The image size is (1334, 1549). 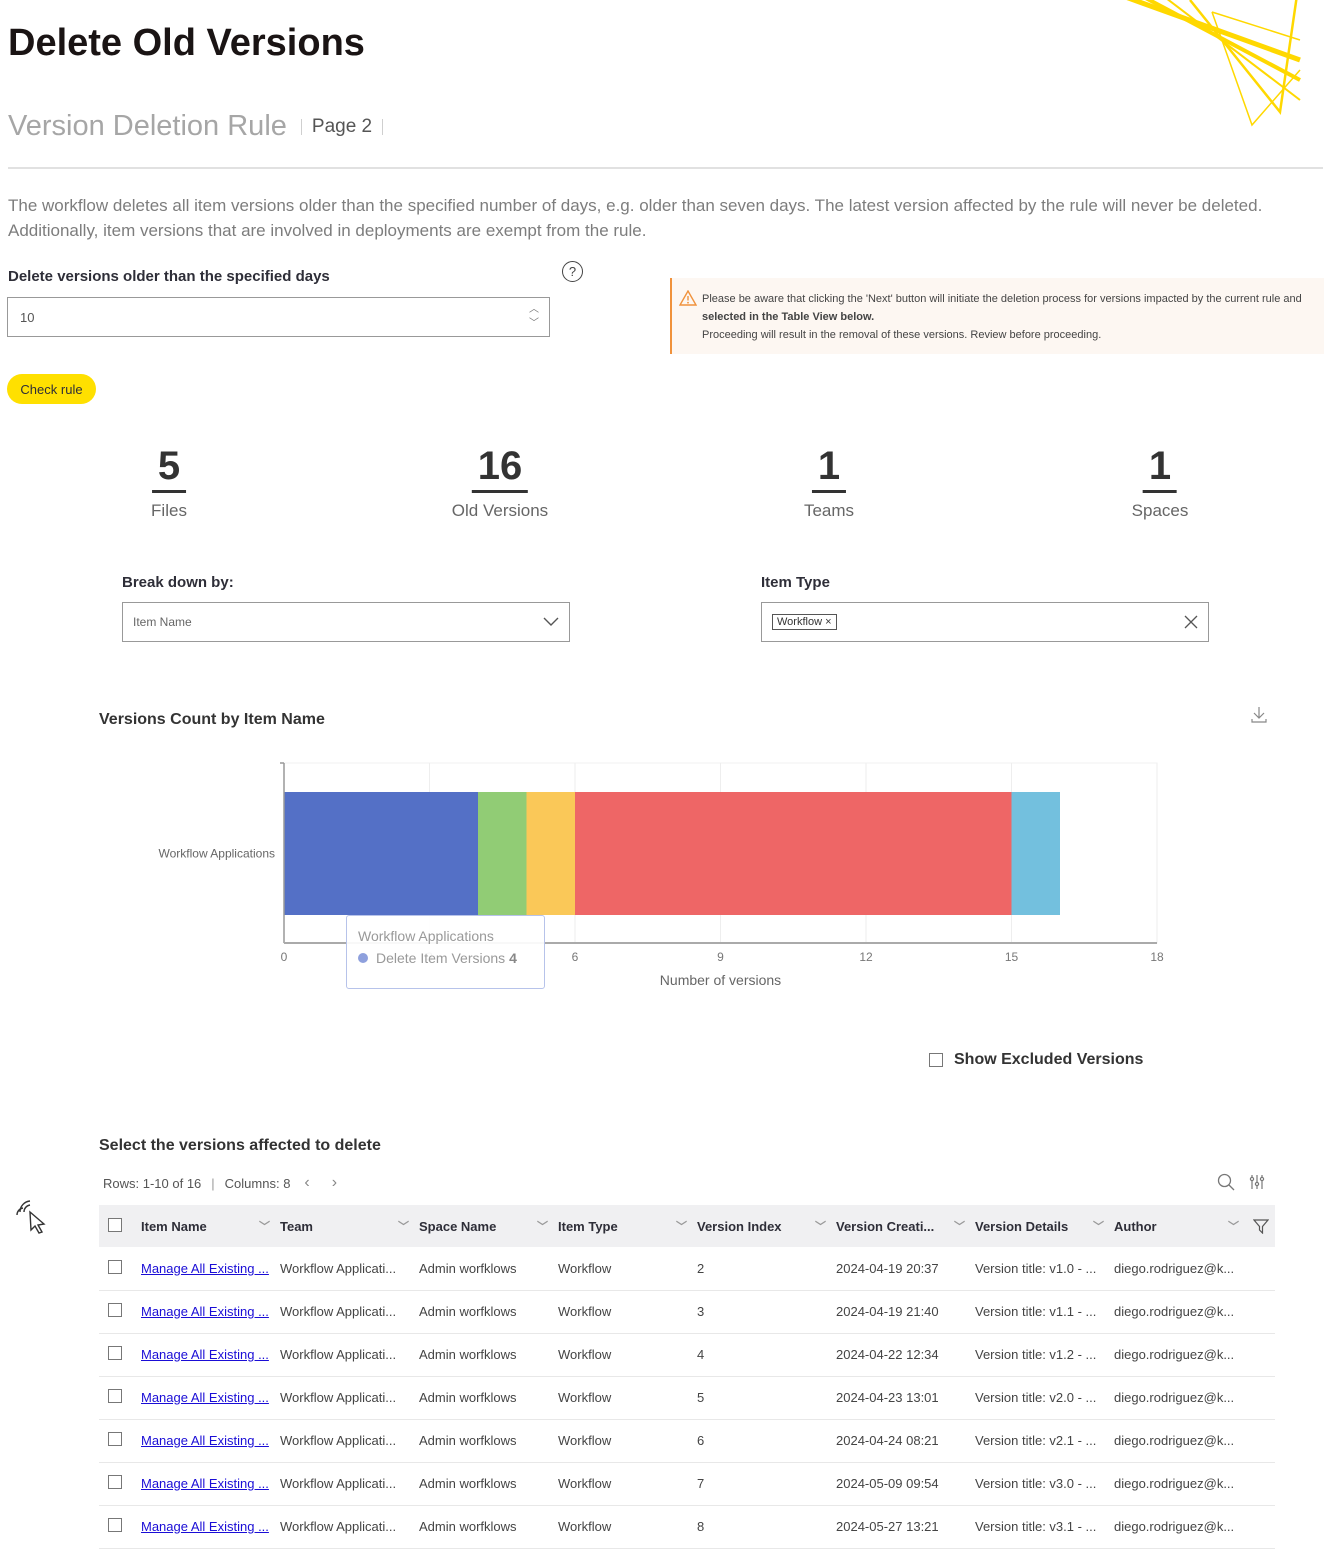 What do you see at coordinates (500, 510) in the screenshot?
I see `stat-label: Old Versions` at bounding box center [500, 510].